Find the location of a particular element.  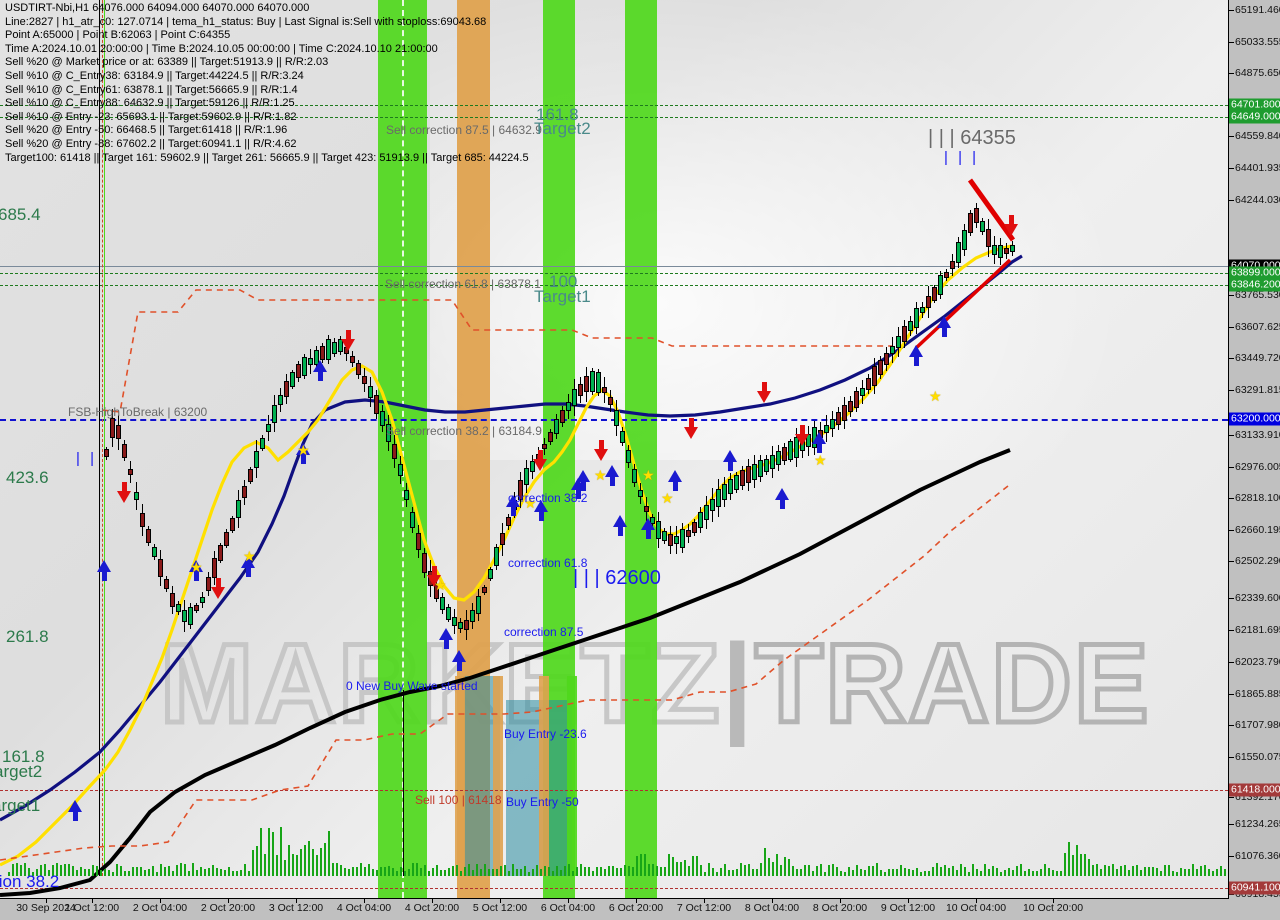

price-tag-blue: 63200.000 is located at coordinates (1254, 419).